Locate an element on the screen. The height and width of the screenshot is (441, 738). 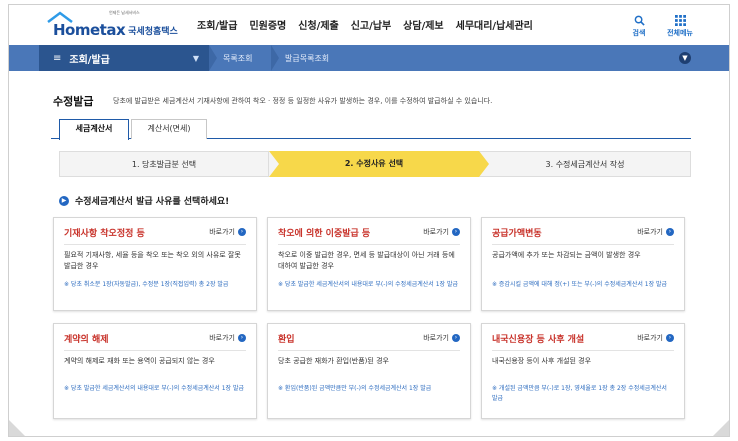
step-write-invoice: 3. 수정세금계산서 작성 is located at coordinates (585, 164).